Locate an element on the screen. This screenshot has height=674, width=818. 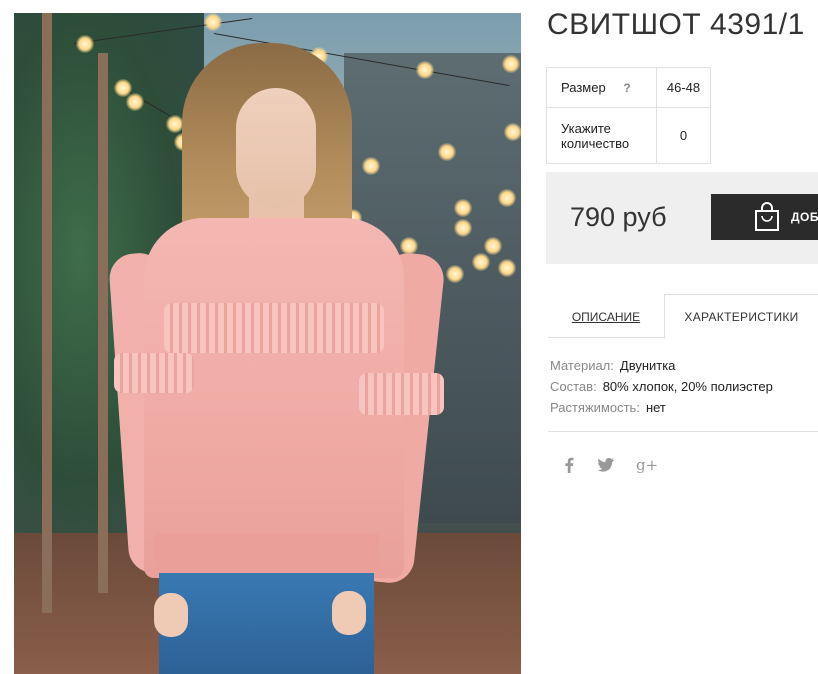
spec-row: Материал: Двунитка is located at coordinates (661, 365).